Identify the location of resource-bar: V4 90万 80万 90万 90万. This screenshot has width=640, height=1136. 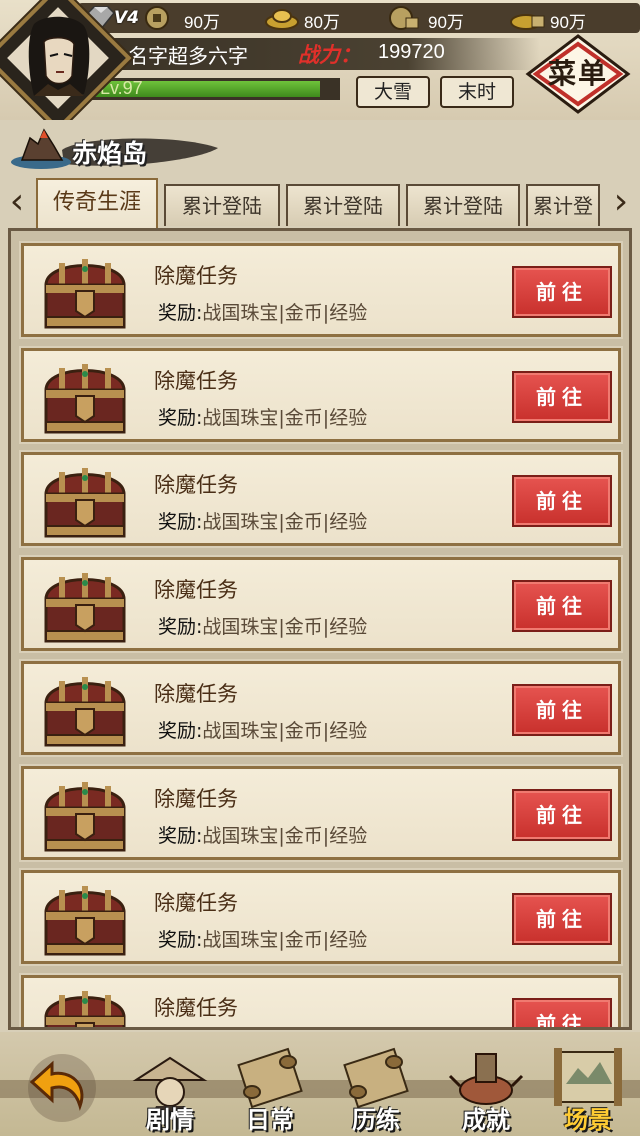
(359, 18).